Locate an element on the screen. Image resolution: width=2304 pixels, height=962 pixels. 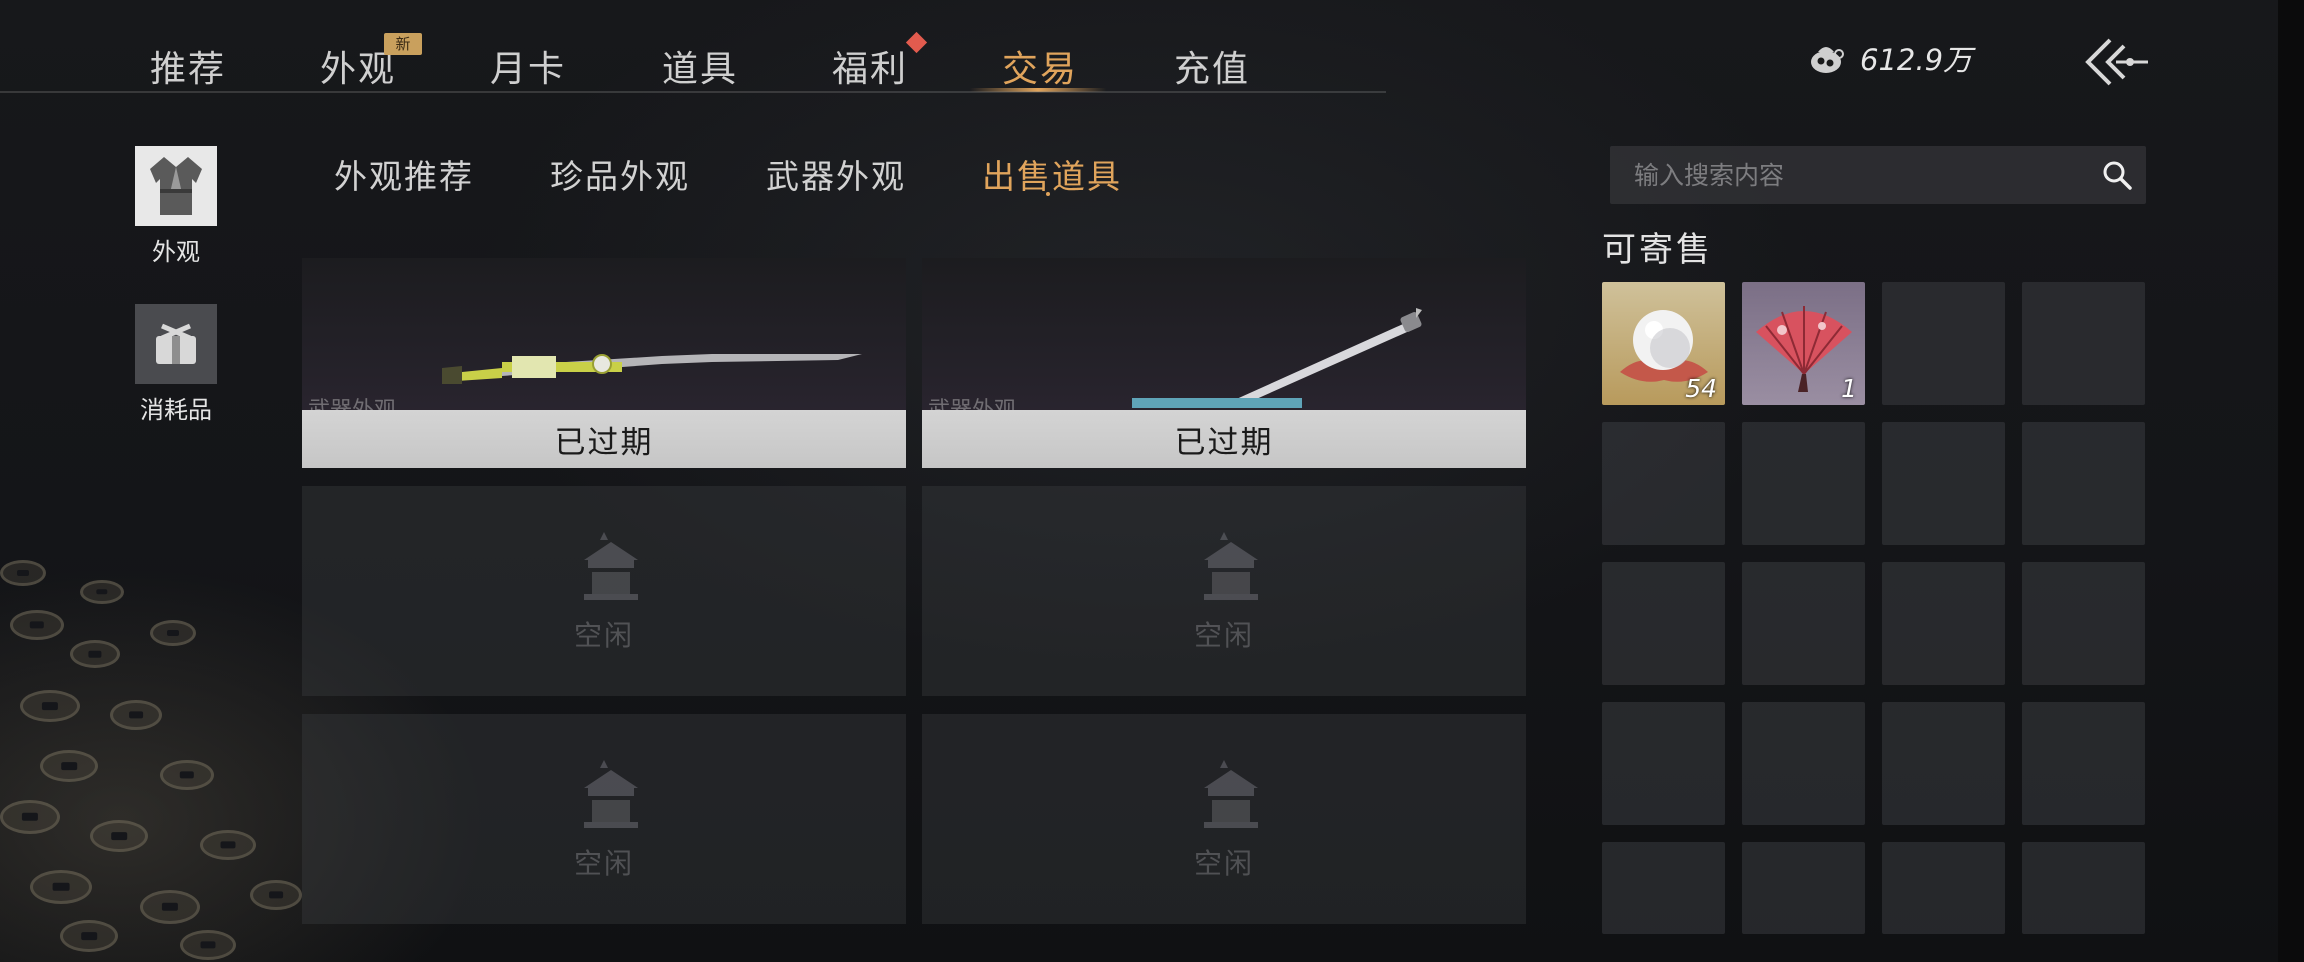
item-quantity: 1 is located at coordinates (1849, 388).